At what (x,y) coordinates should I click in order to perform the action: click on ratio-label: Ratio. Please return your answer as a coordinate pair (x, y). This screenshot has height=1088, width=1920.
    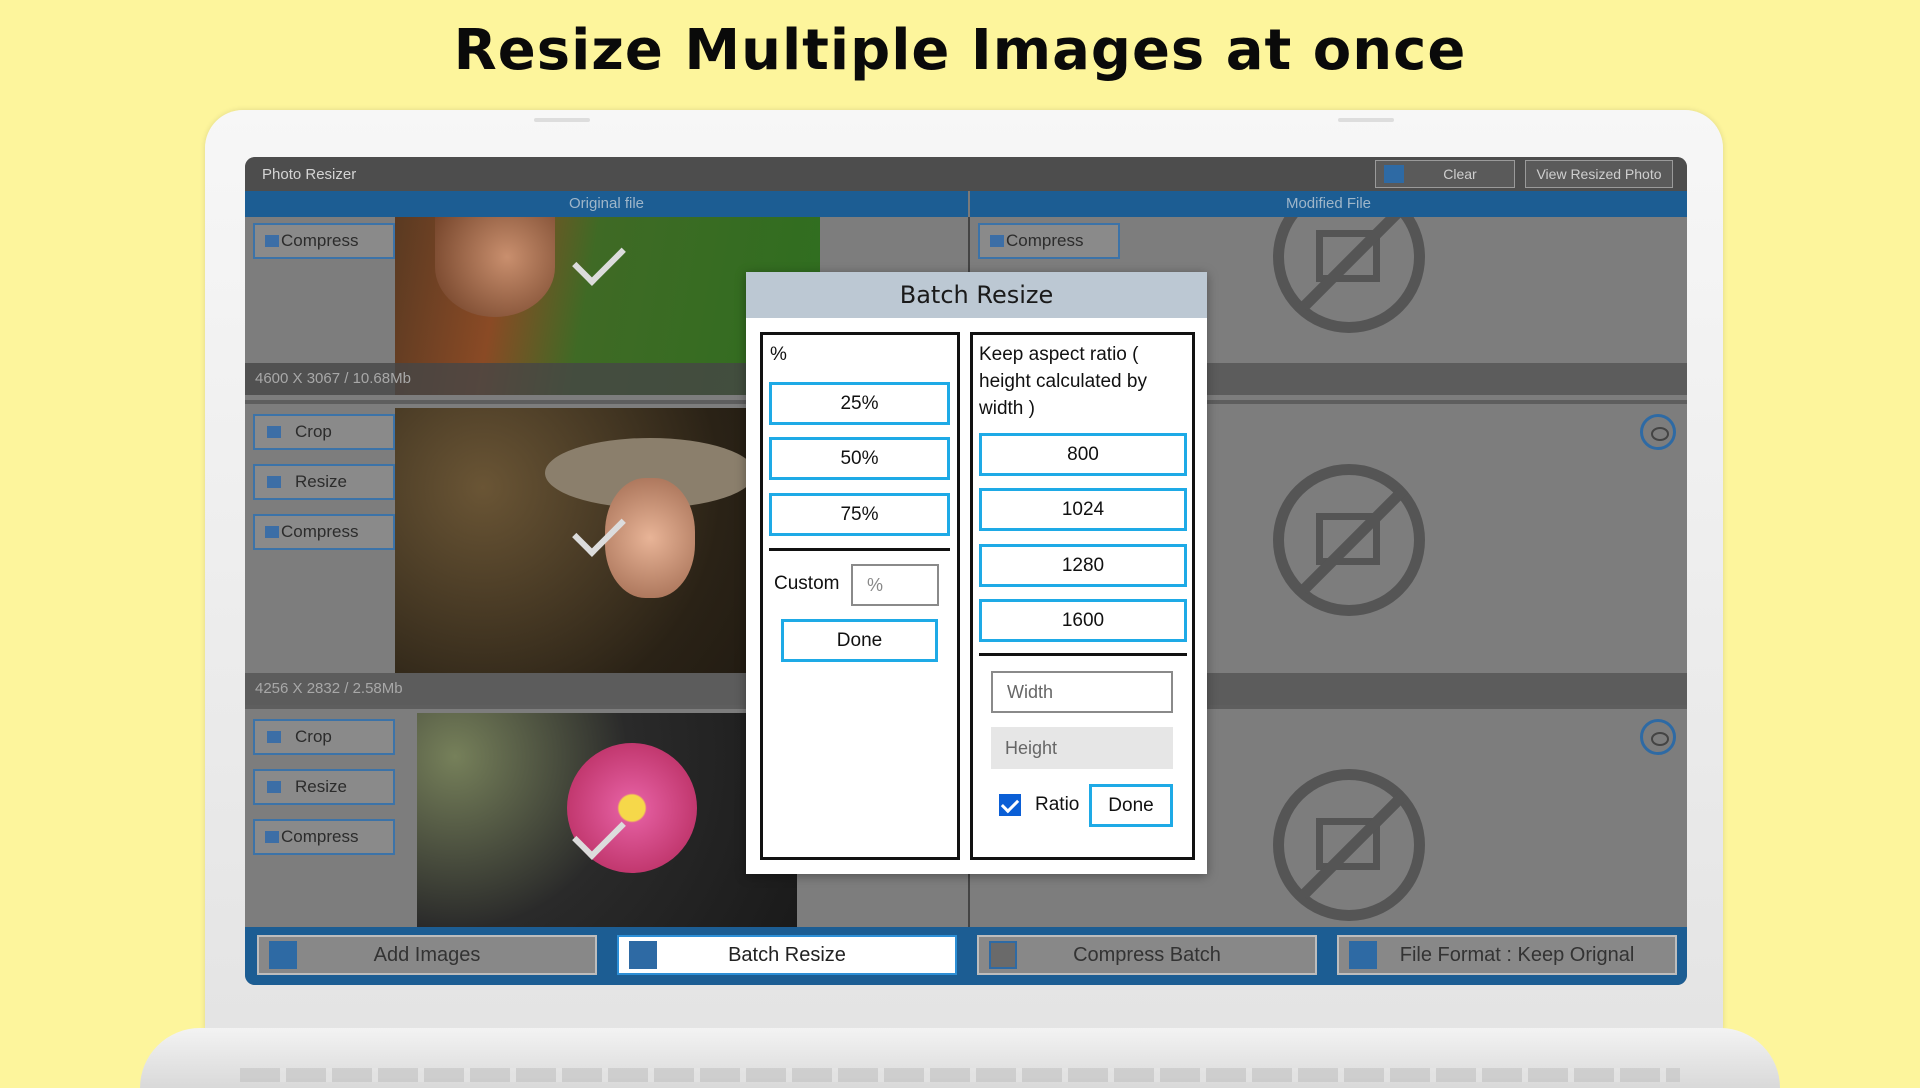
    Looking at the image, I should click on (1057, 804).